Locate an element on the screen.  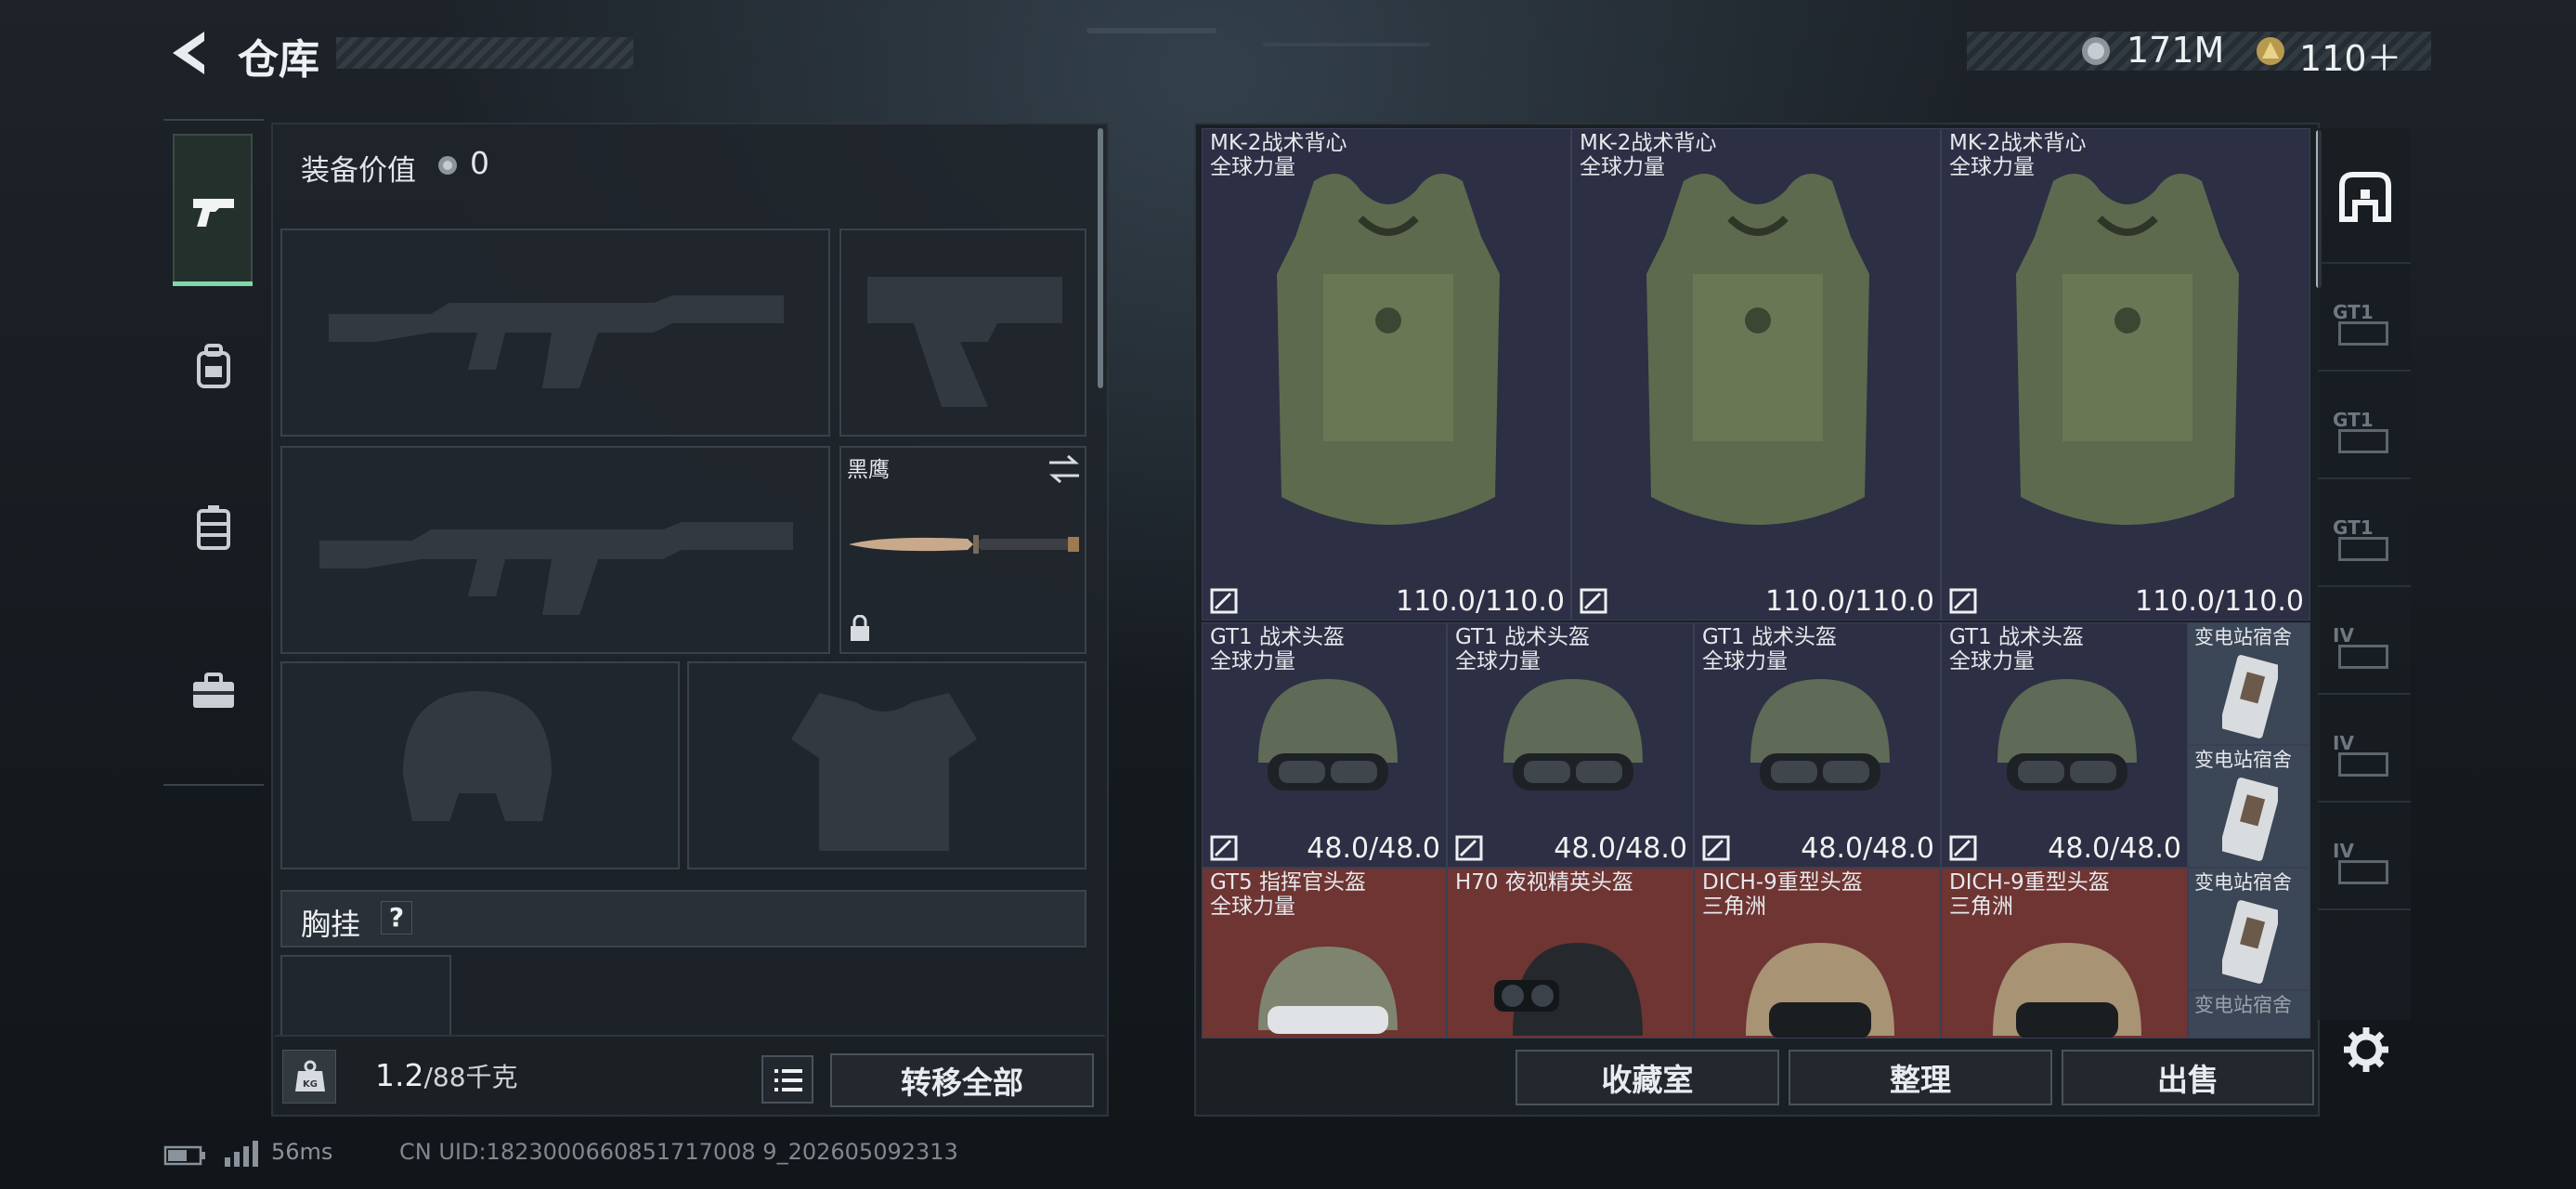
back-button is located at coordinates (188, 53).